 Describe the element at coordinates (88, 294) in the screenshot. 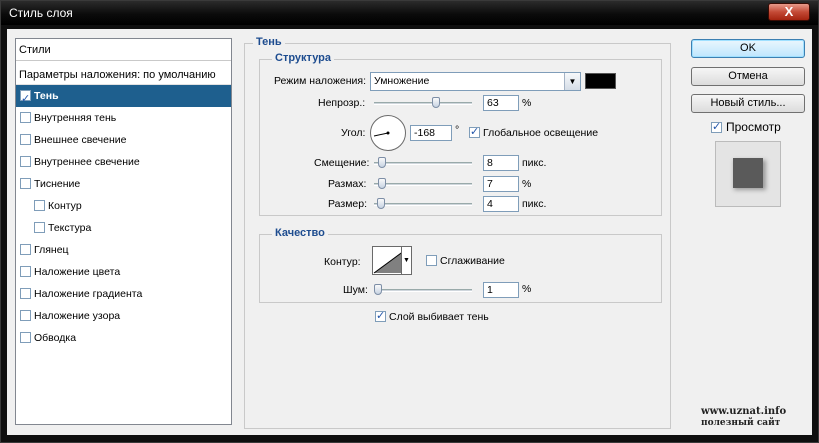

I see `style-item-label: Наложение градиента` at that location.